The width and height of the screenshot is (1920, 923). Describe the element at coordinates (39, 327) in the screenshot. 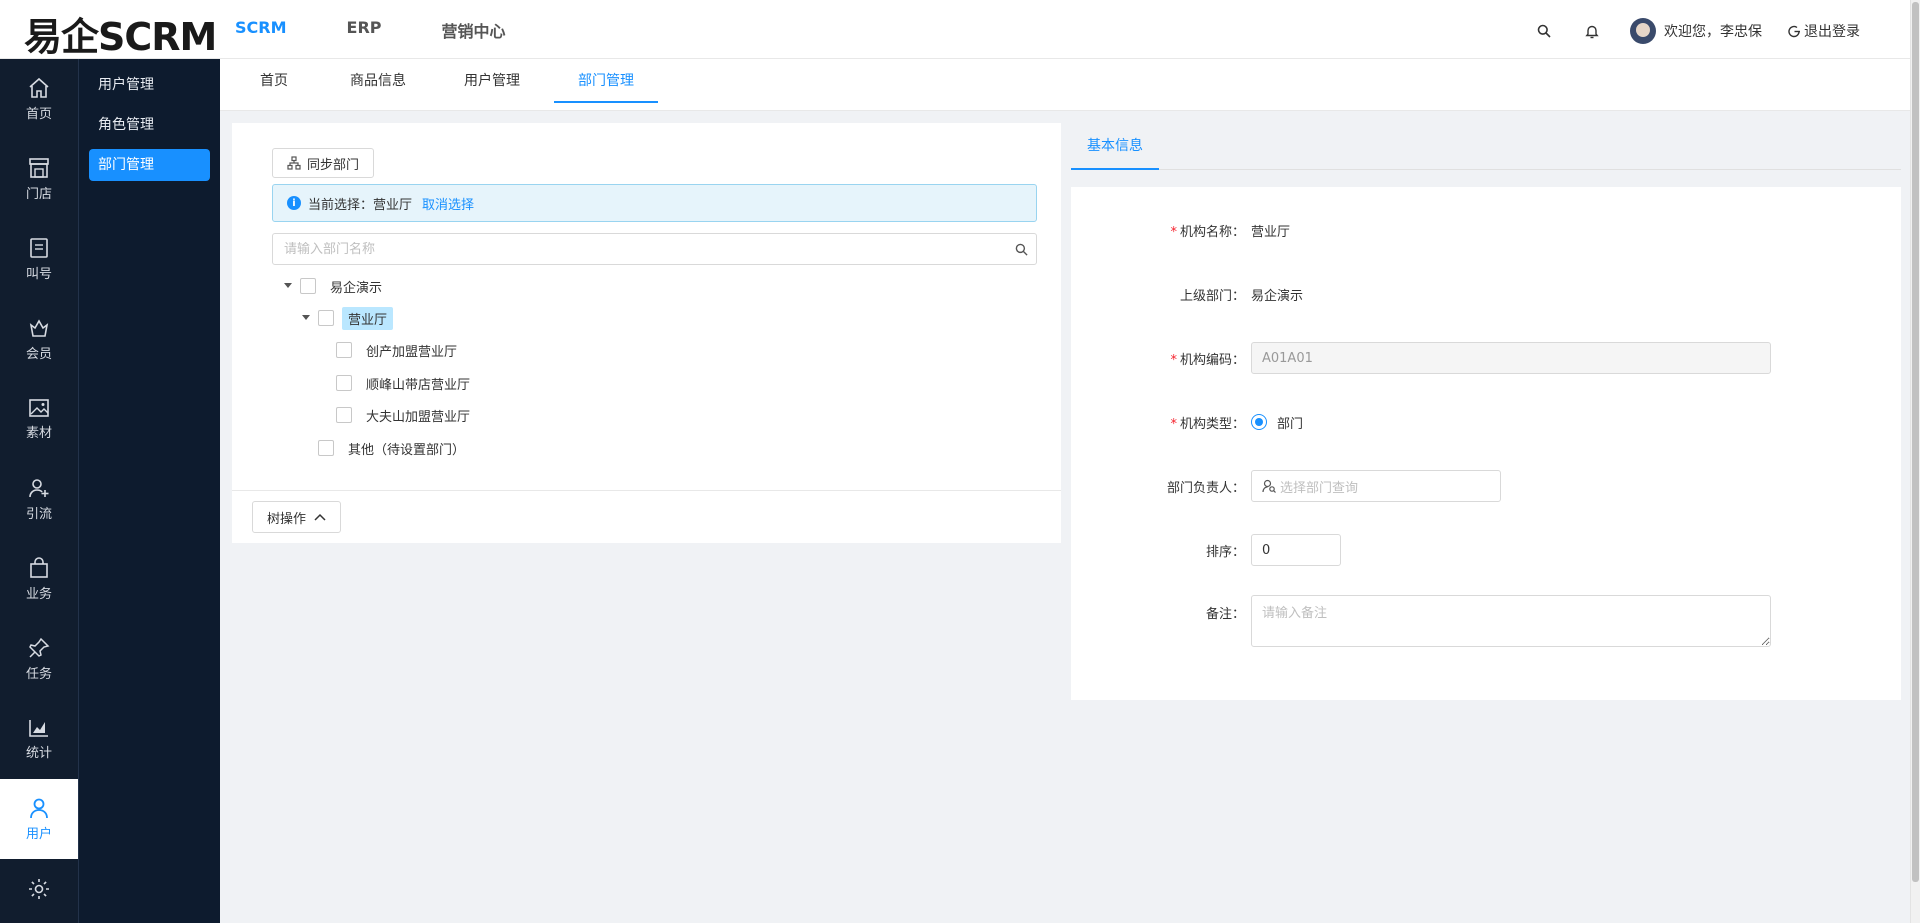

I see `member-icon` at that location.